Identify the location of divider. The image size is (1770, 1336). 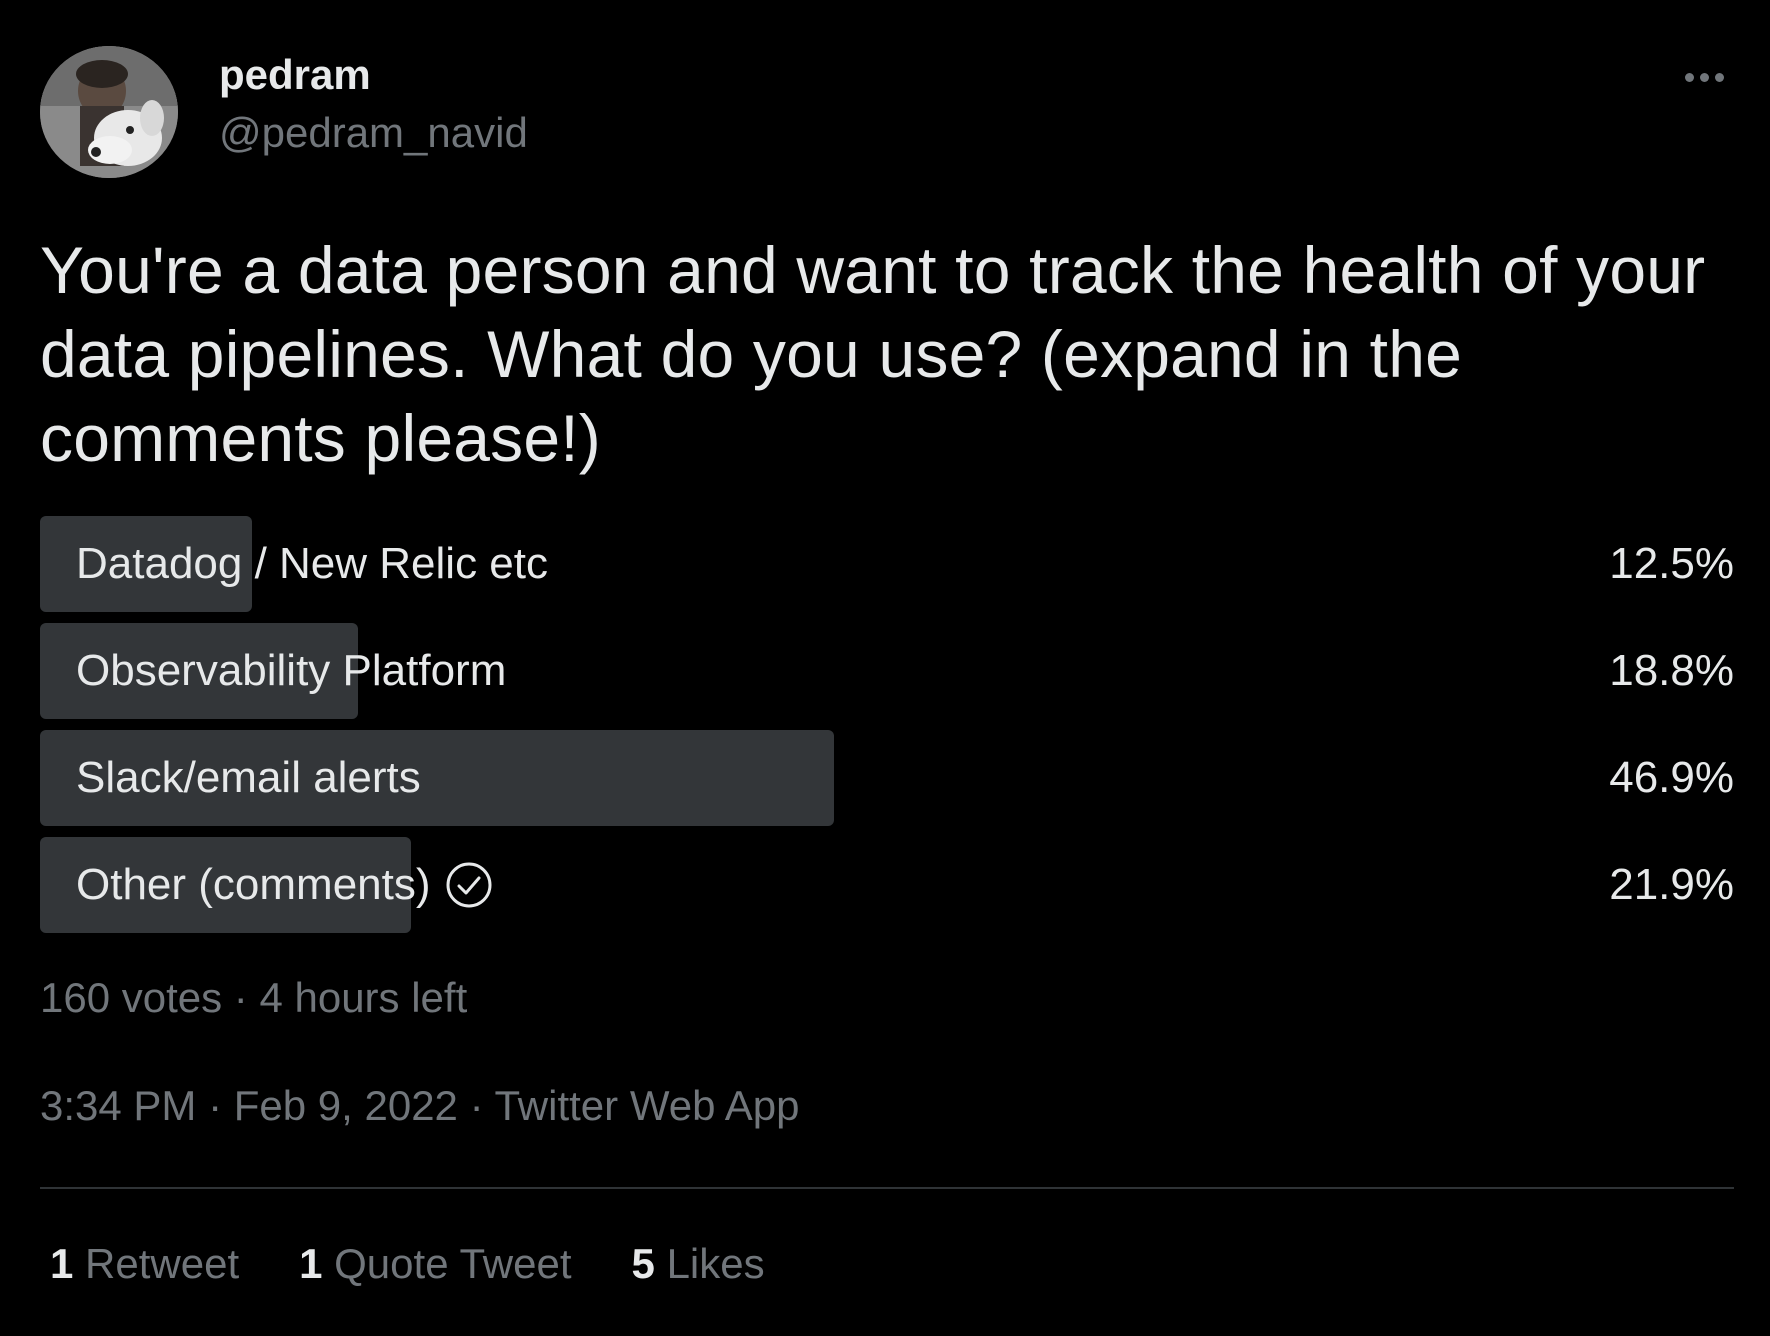
(887, 1188).